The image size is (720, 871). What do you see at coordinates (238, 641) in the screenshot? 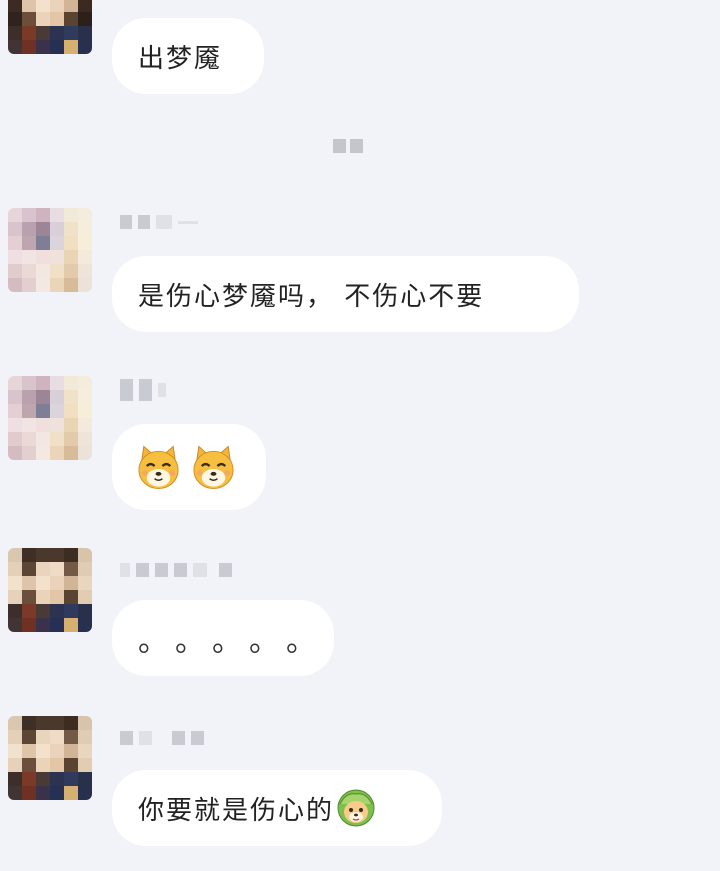
I see `message-text: 。。。。。` at bounding box center [238, 641].